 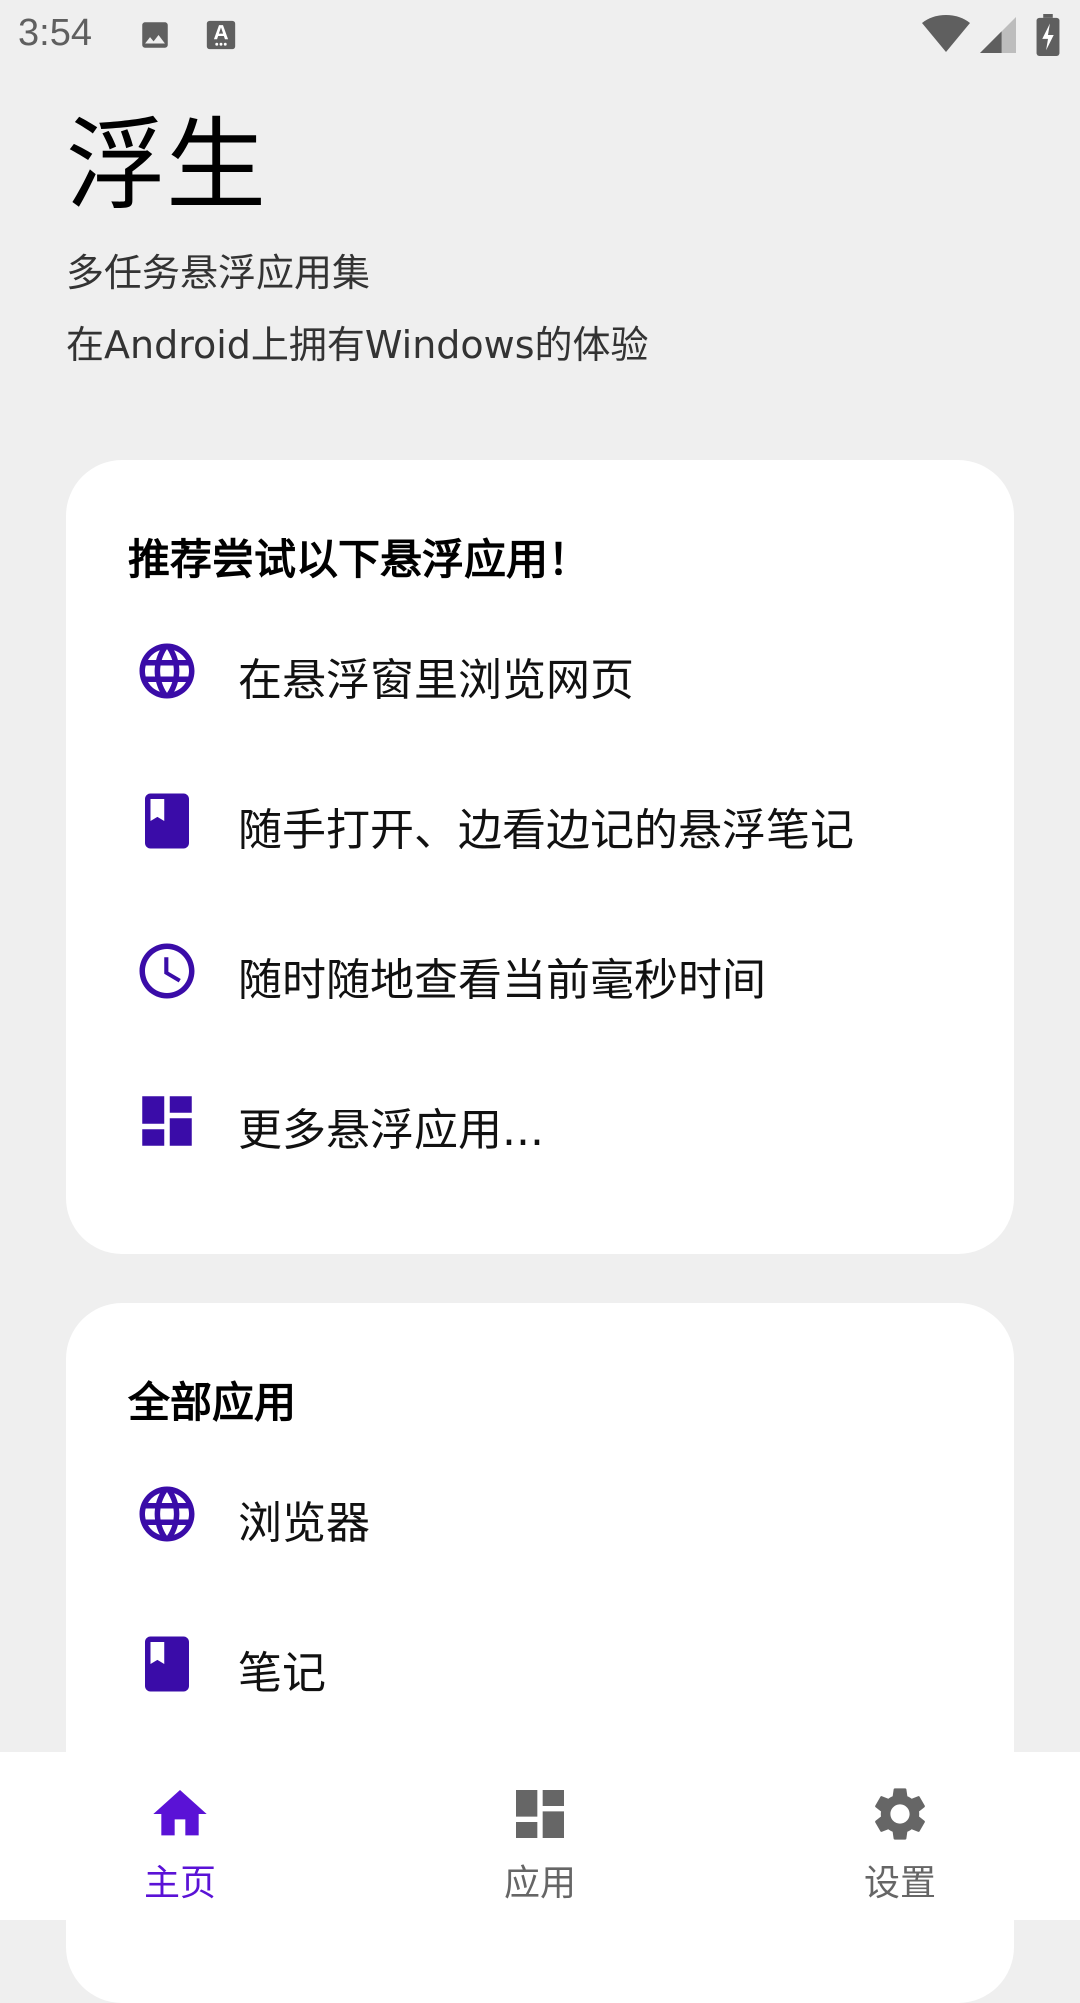 I want to click on recommend-item-label: 随手打开、边看边记的悬浮笔记, so click(x=546, y=830).